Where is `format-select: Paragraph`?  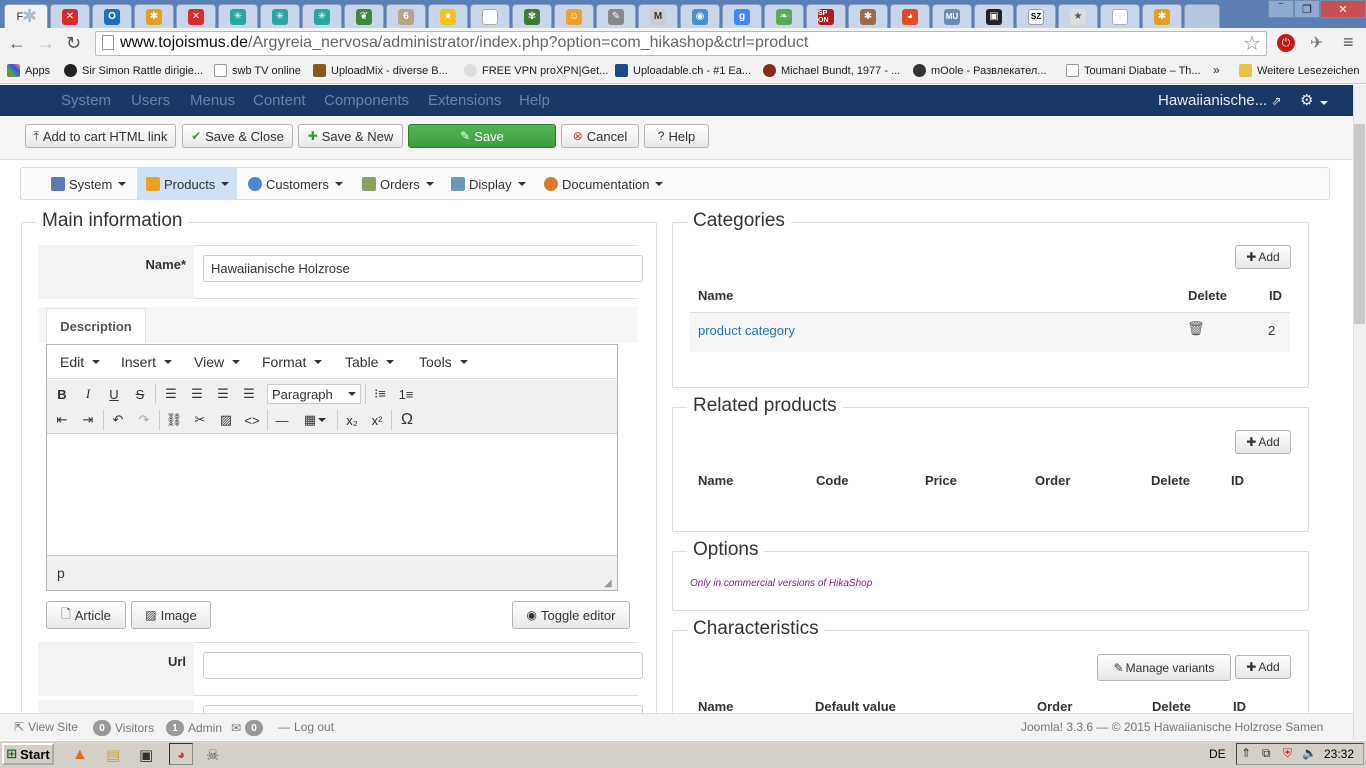 format-select: Paragraph is located at coordinates (314, 394).